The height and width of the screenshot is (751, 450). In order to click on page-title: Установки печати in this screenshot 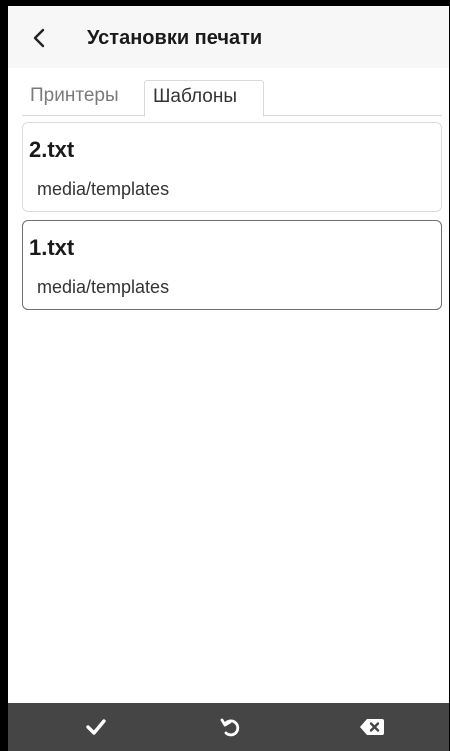, I will do `click(175, 38)`.